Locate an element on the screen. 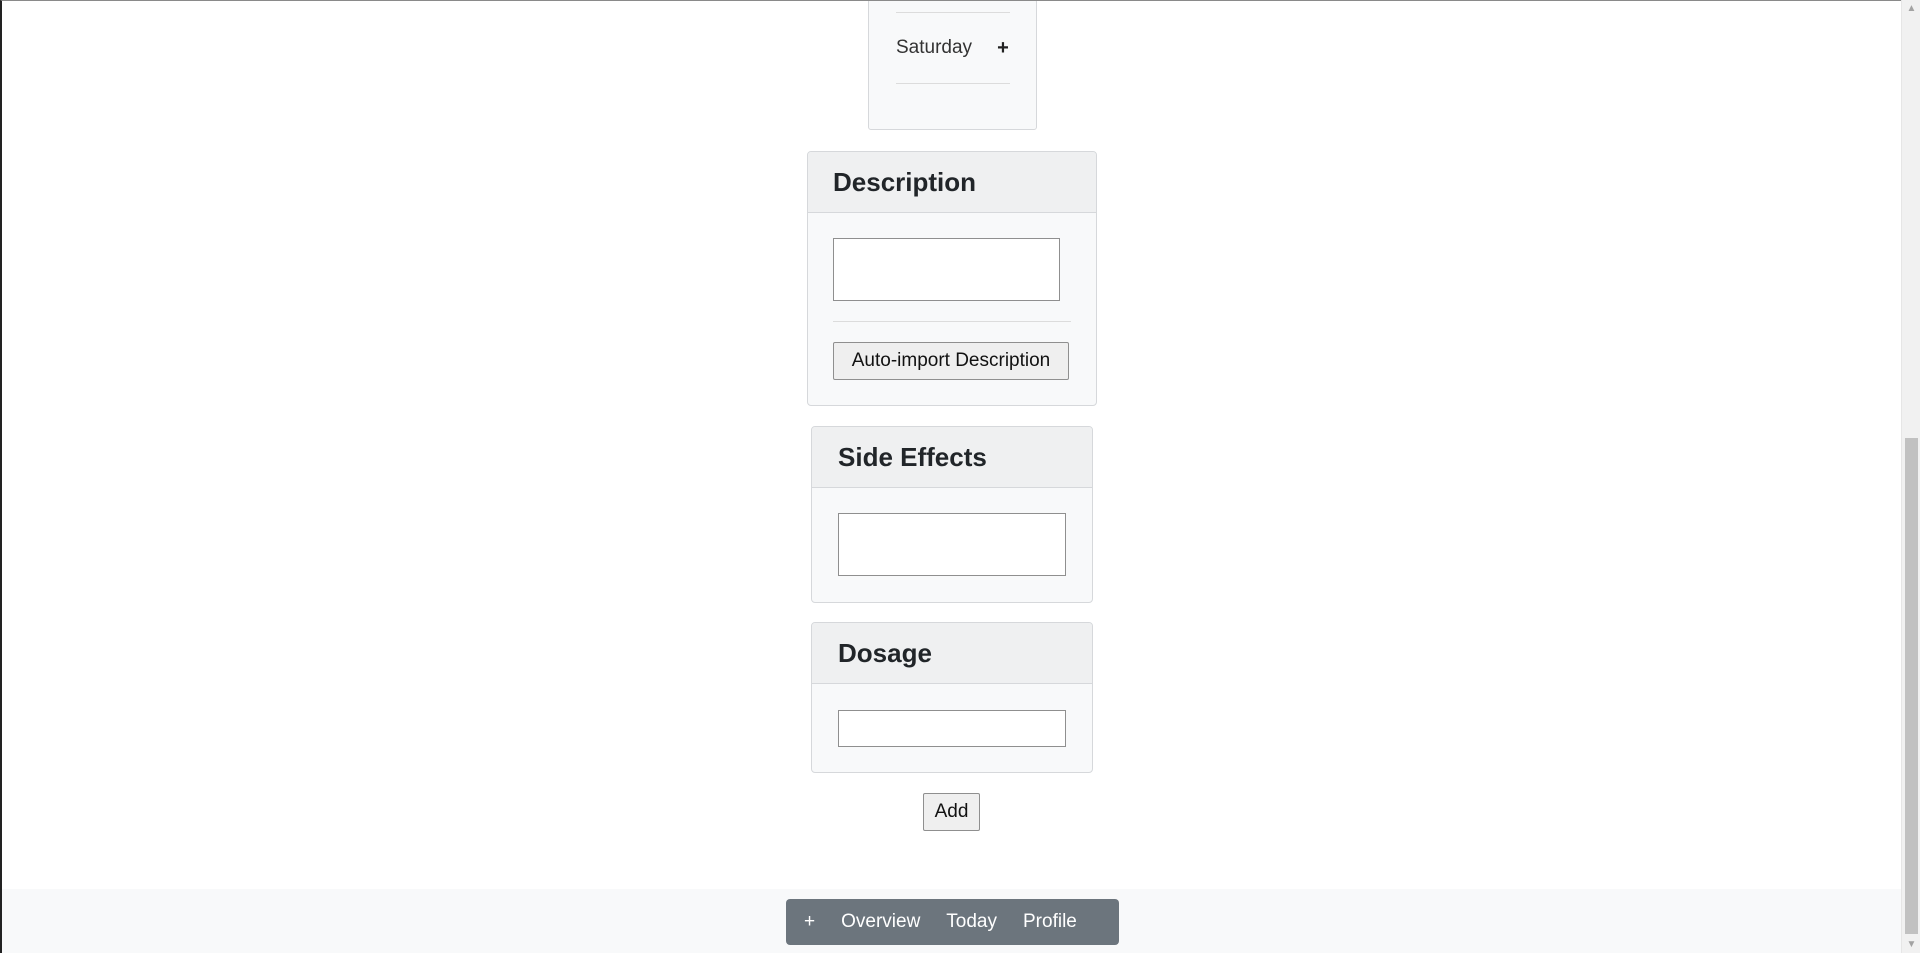  description-textarea is located at coordinates (946, 269).